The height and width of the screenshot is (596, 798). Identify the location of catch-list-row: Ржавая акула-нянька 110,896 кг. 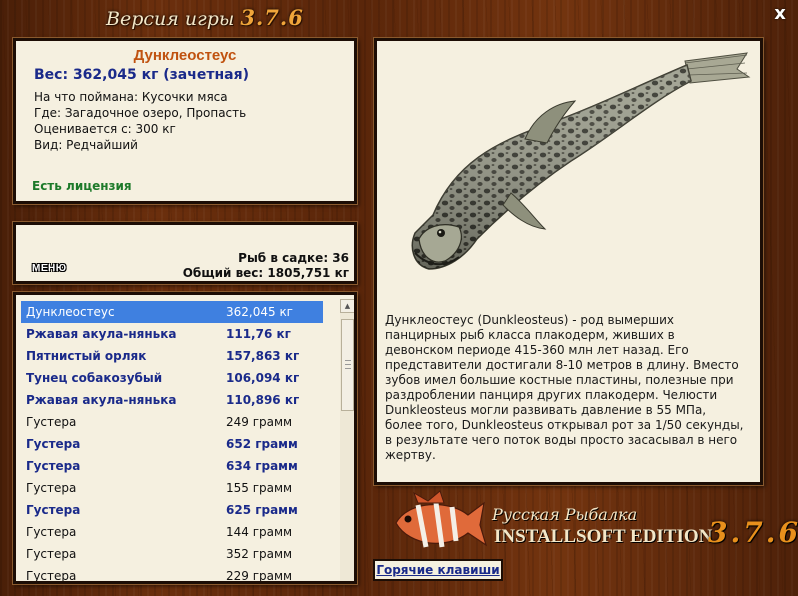
(172, 400).